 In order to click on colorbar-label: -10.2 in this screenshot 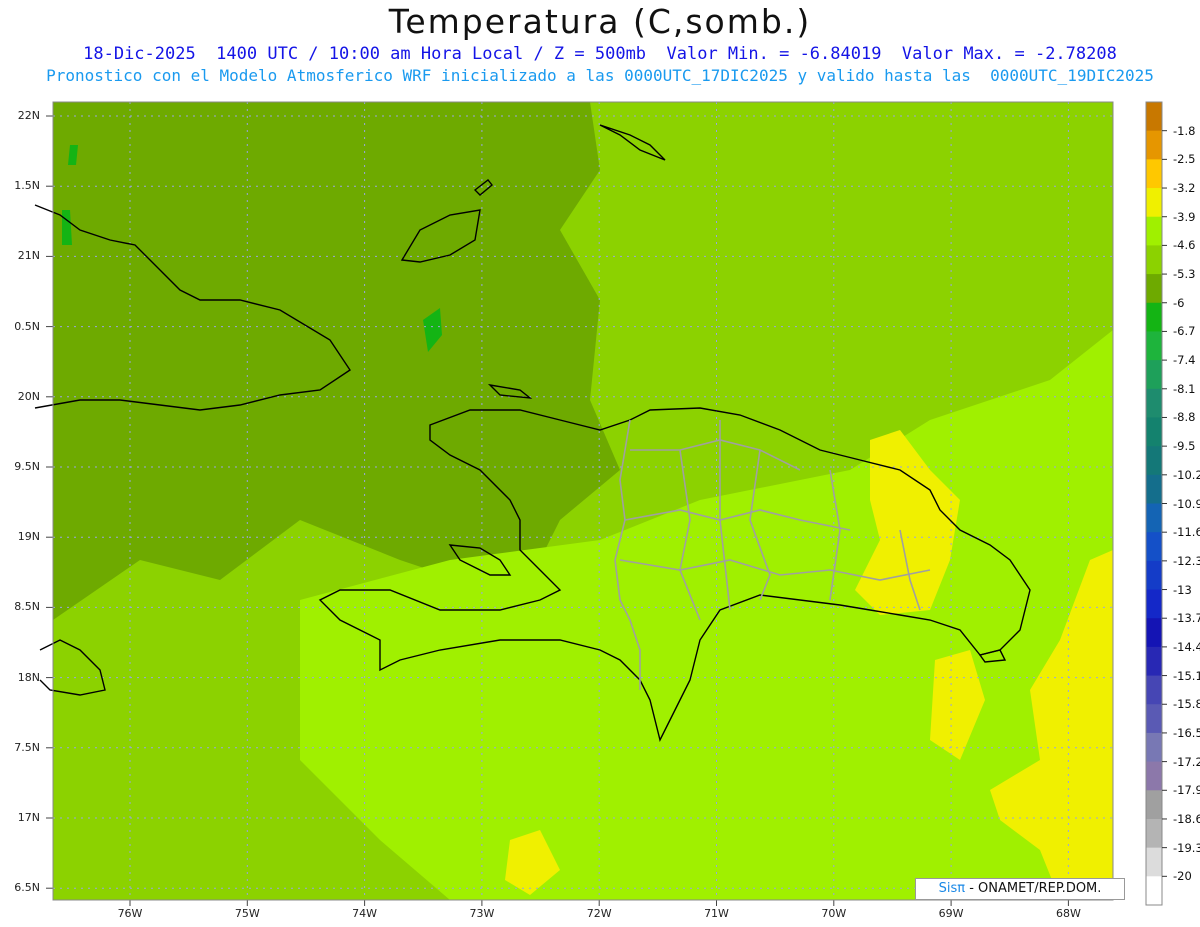, I will do `click(1186, 474)`.